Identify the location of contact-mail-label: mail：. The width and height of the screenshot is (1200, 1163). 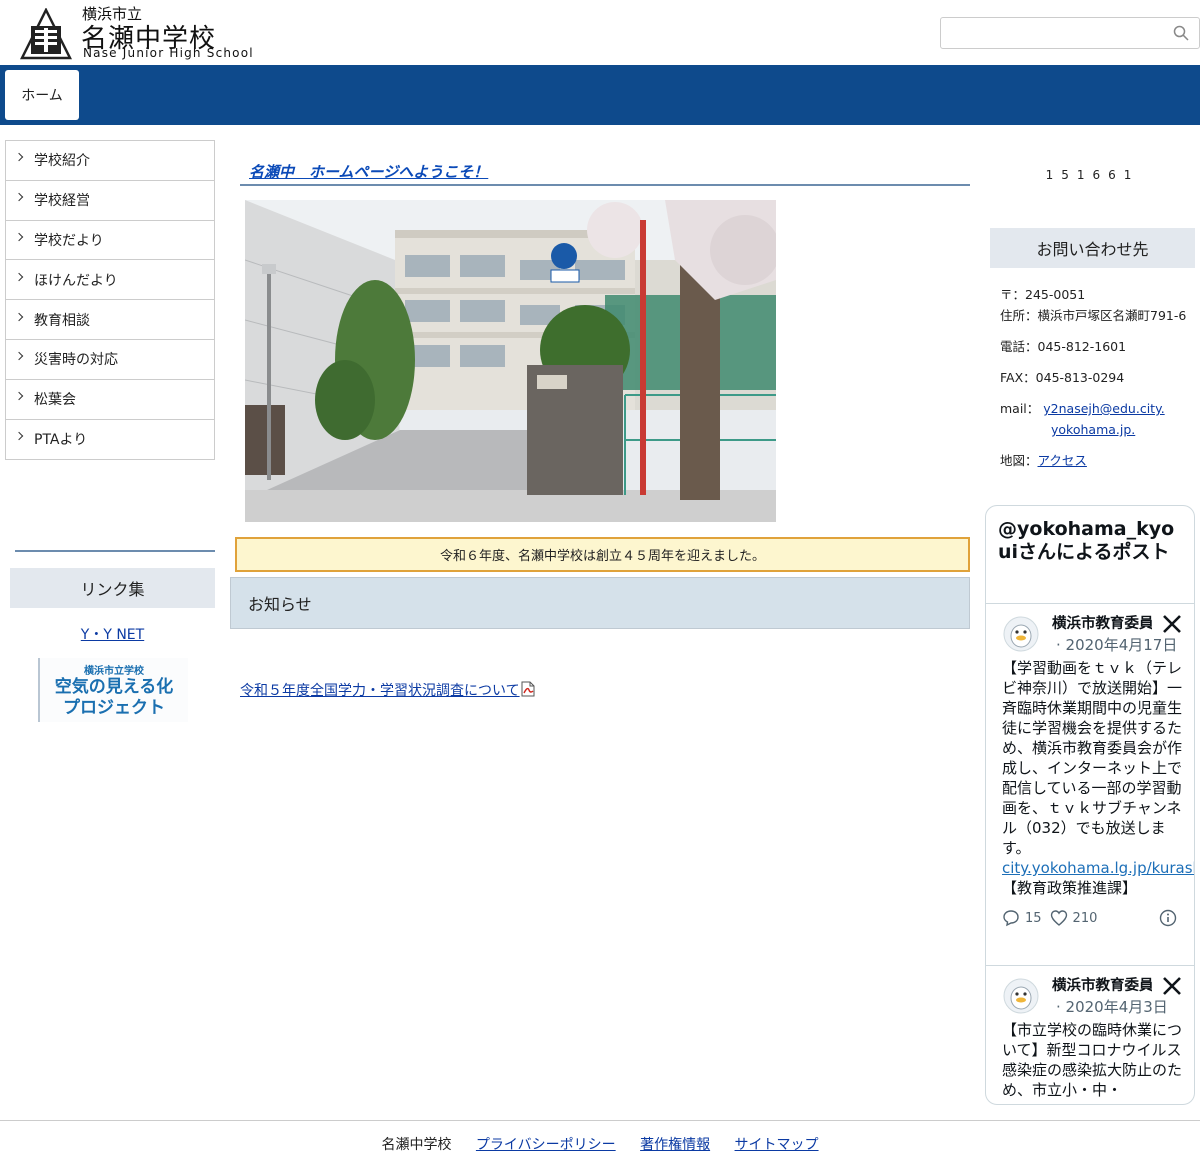
(1020, 408).